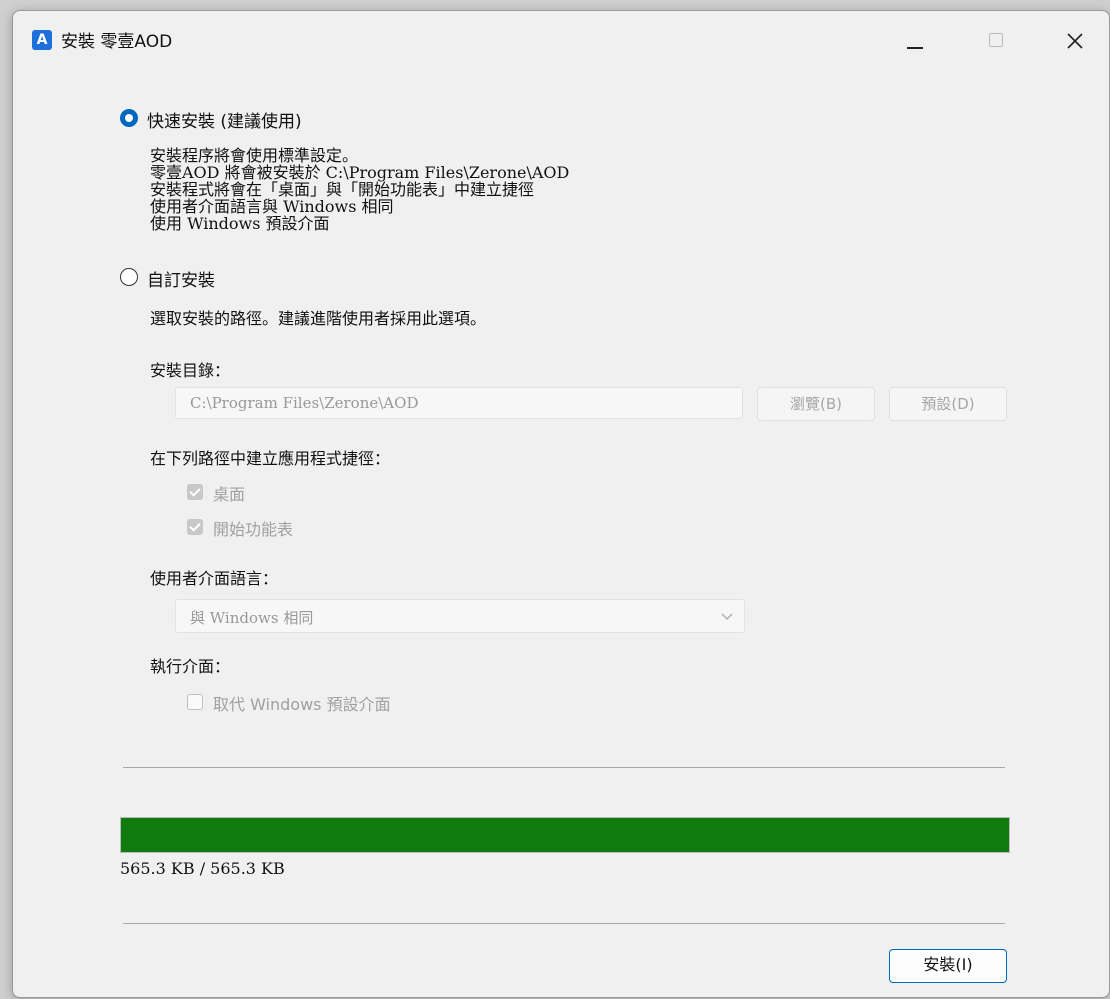 Image resolution: width=1110 pixels, height=999 pixels. Describe the element at coordinates (304, 403) in the screenshot. I see `install-dir-value: C:\Program Files\Zerone\AOD` at that location.